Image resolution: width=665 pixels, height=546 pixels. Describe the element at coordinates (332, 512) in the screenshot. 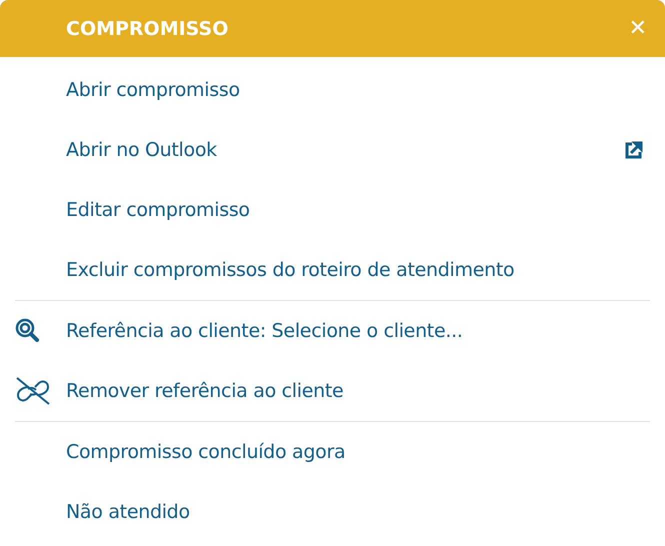

I see `menu-item: Não atendido` at that location.